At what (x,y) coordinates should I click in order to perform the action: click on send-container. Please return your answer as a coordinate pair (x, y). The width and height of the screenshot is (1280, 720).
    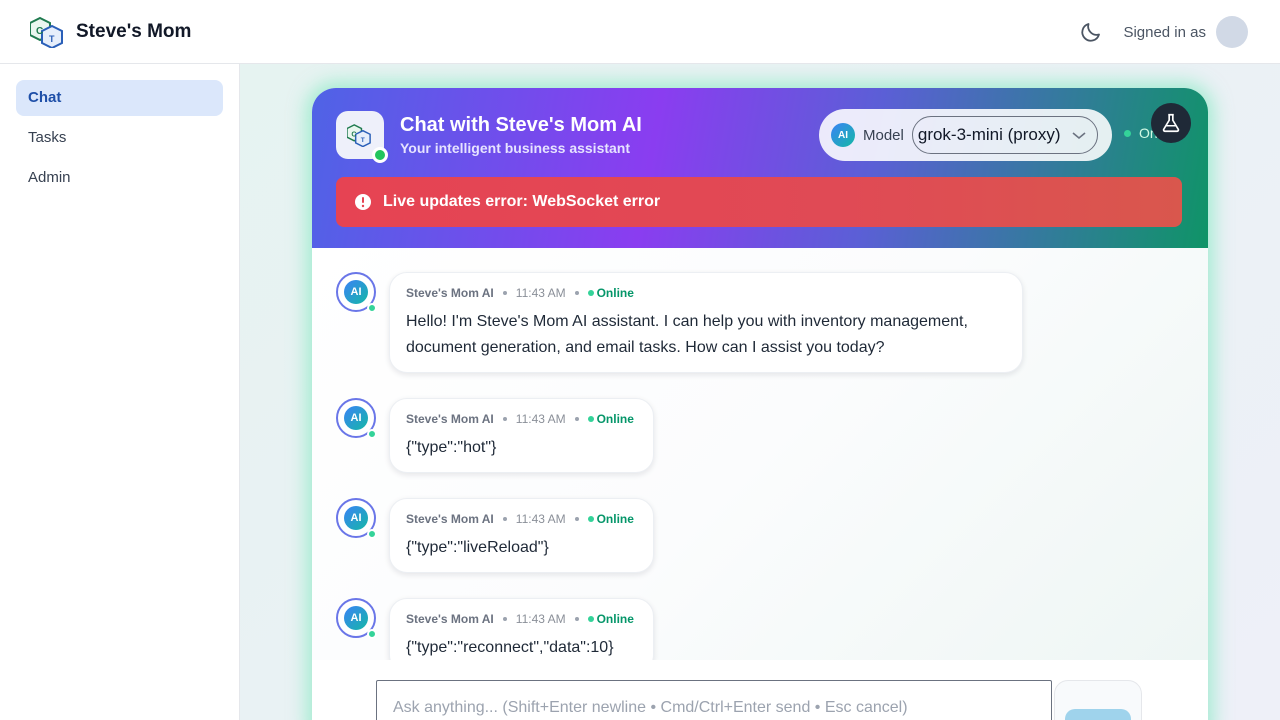
    Looking at the image, I should click on (1098, 700).